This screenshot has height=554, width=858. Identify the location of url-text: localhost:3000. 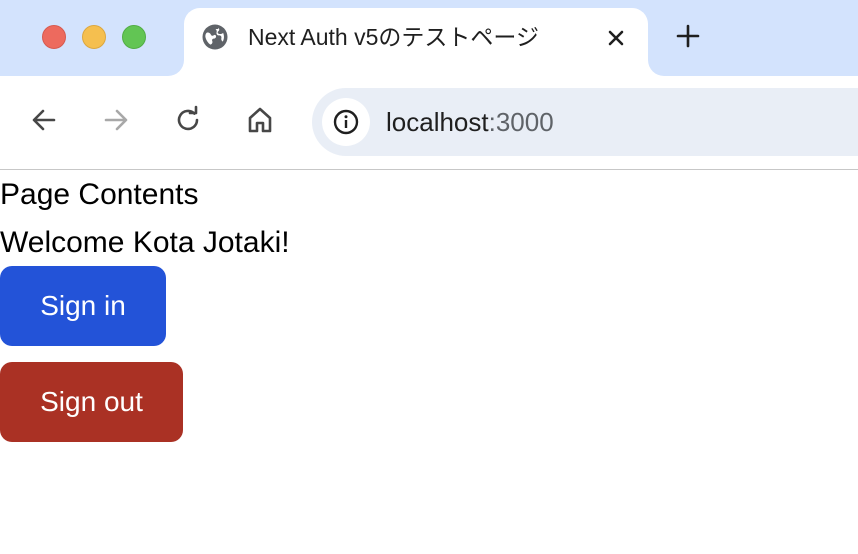
(470, 122).